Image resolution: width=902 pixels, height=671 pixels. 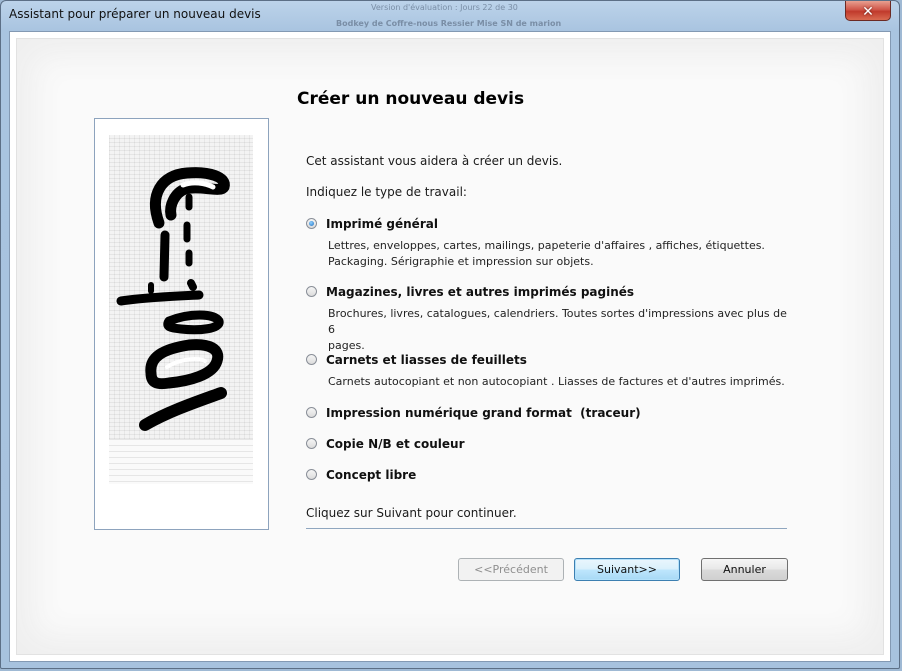 What do you see at coordinates (382, 224) in the screenshot?
I see `option-label: Imprimé général` at bounding box center [382, 224].